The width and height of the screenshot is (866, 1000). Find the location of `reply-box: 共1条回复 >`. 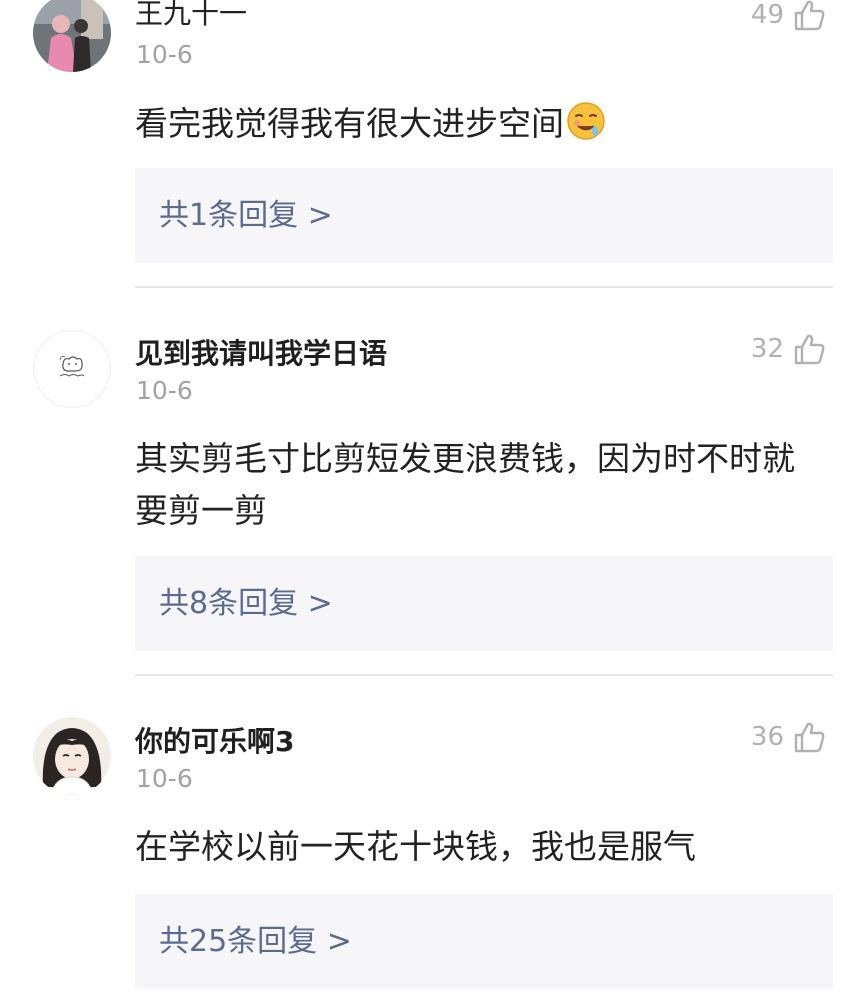

reply-box: 共1条回复 > is located at coordinates (484, 215).